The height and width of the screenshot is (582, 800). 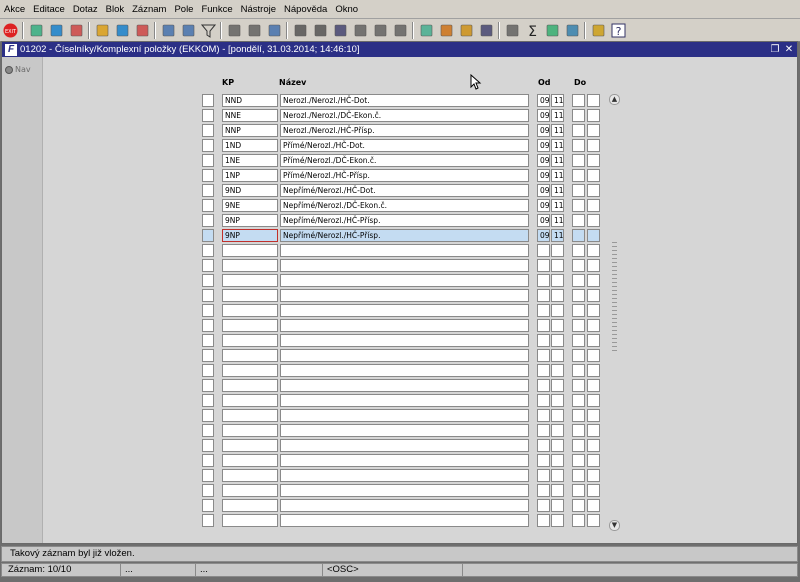 I want to click on menu-item-3: Blok, so click(x=115, y=9).